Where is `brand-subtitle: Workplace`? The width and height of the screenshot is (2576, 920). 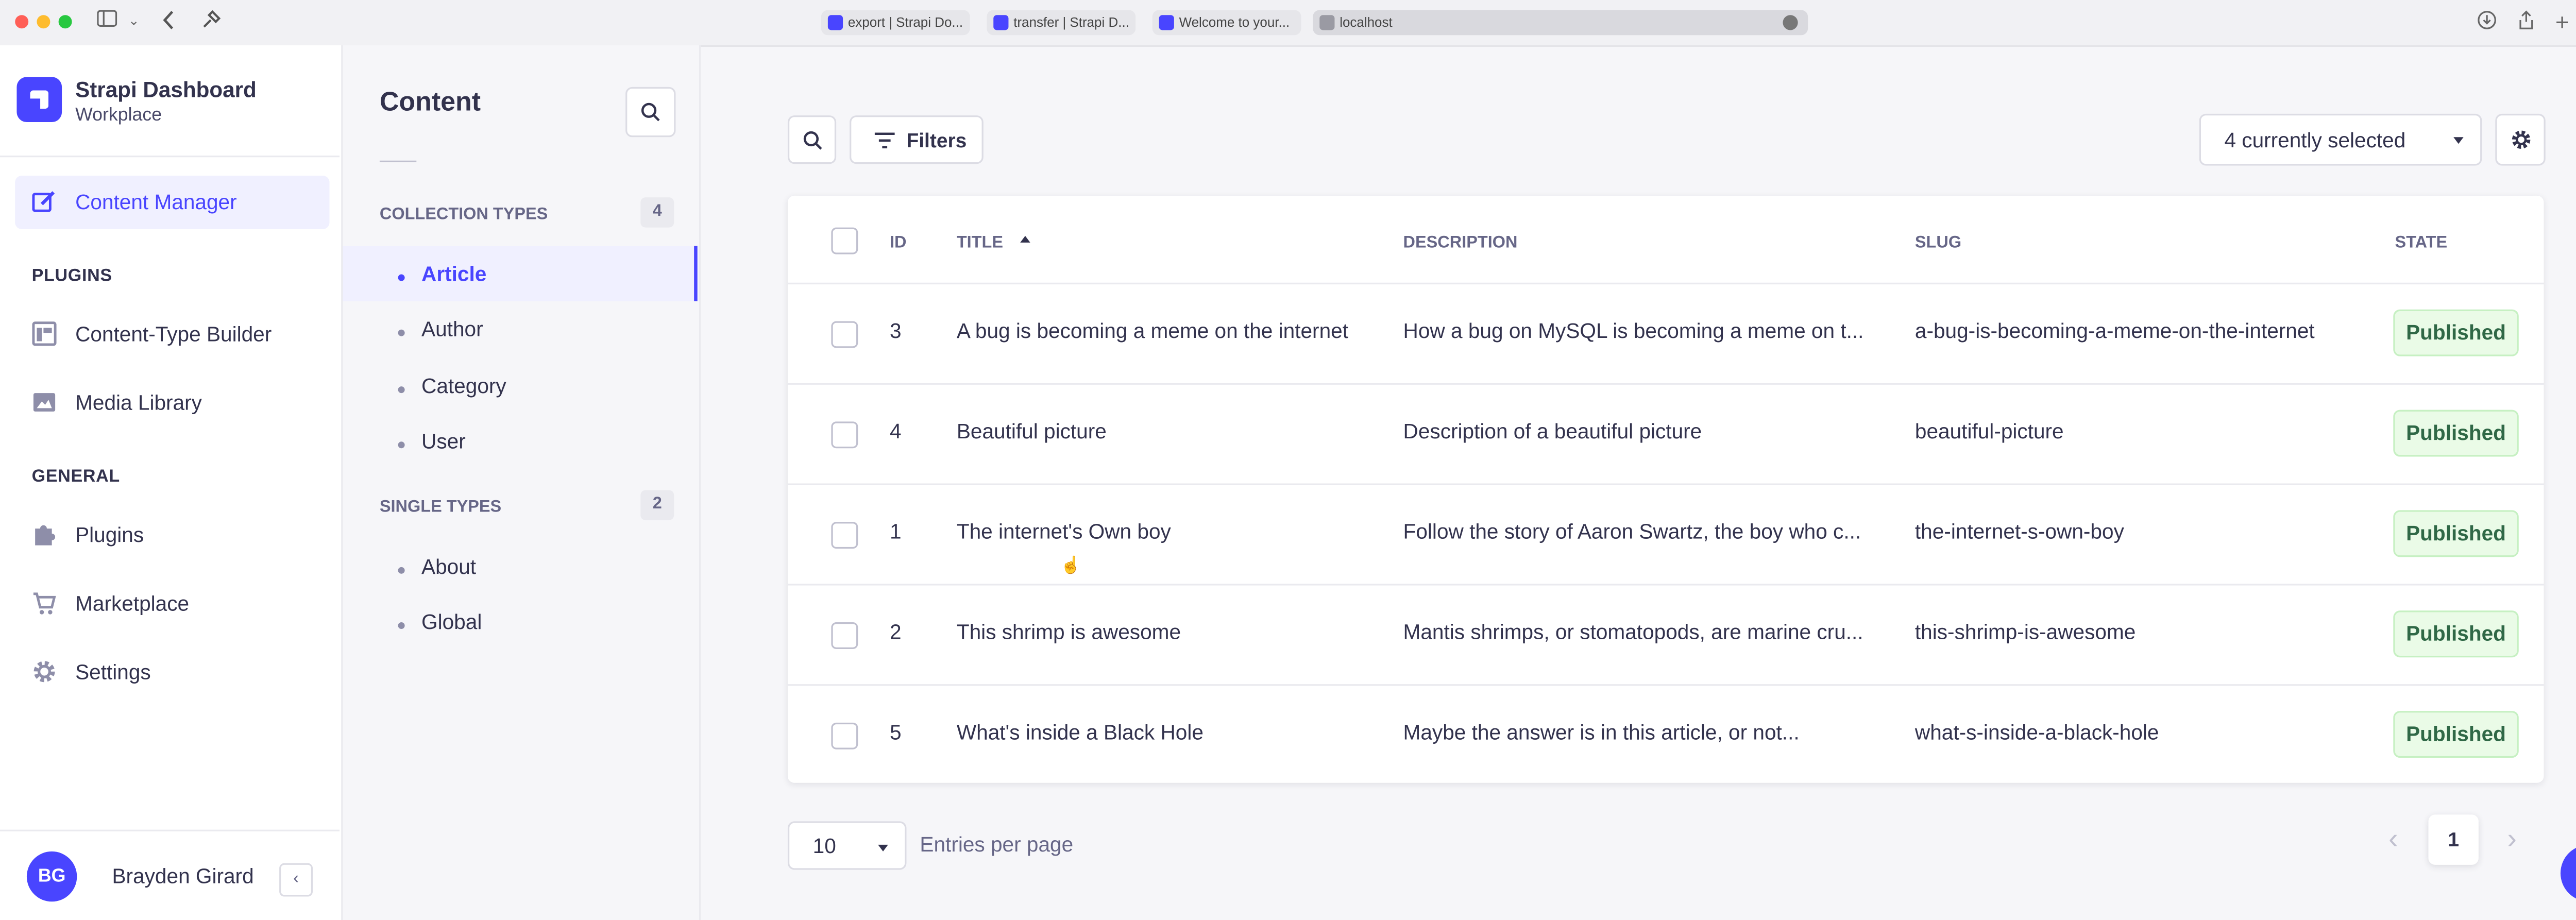
brand-subtitle: Workplace is located at coordinates (118, 115).